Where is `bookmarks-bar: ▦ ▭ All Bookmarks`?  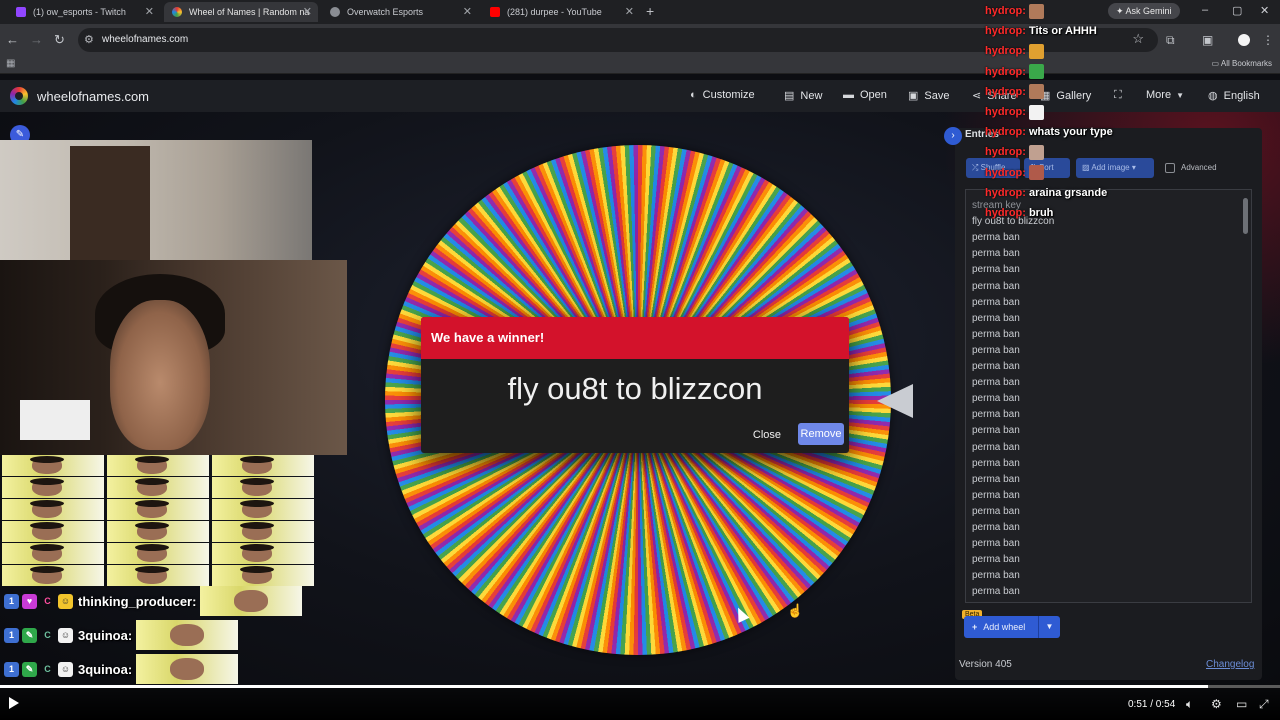
bookmarks-bar: ▦ ▭ All Bookmarks is located at coordinates (640, 65).